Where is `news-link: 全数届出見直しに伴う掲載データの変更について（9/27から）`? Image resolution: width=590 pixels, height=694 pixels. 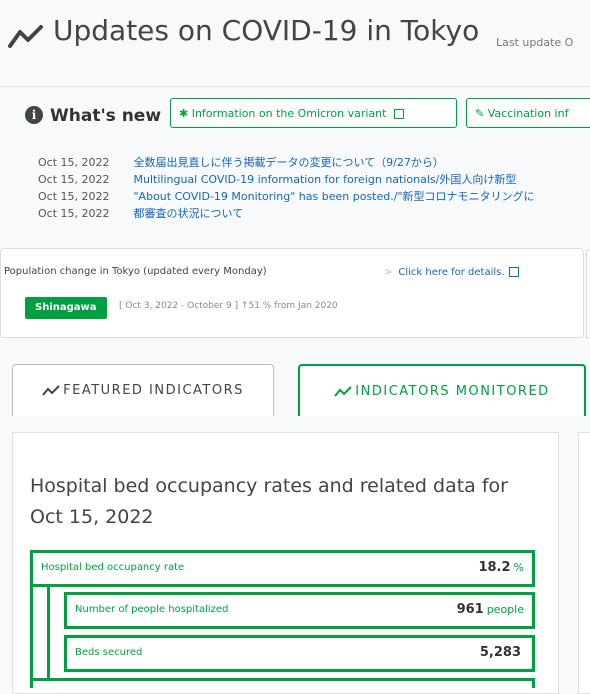 news-link: 全数届出見直しに伴う掲載データの変更について（9/27から） is located at coordinates (289, 162).